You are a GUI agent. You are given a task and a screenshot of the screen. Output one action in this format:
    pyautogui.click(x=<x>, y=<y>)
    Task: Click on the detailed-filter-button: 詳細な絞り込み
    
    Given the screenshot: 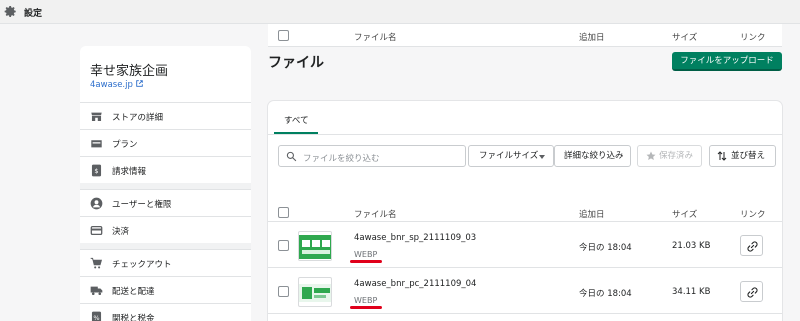 What is the action you would take?
    pyautogui.click(x=592, y=156)
    